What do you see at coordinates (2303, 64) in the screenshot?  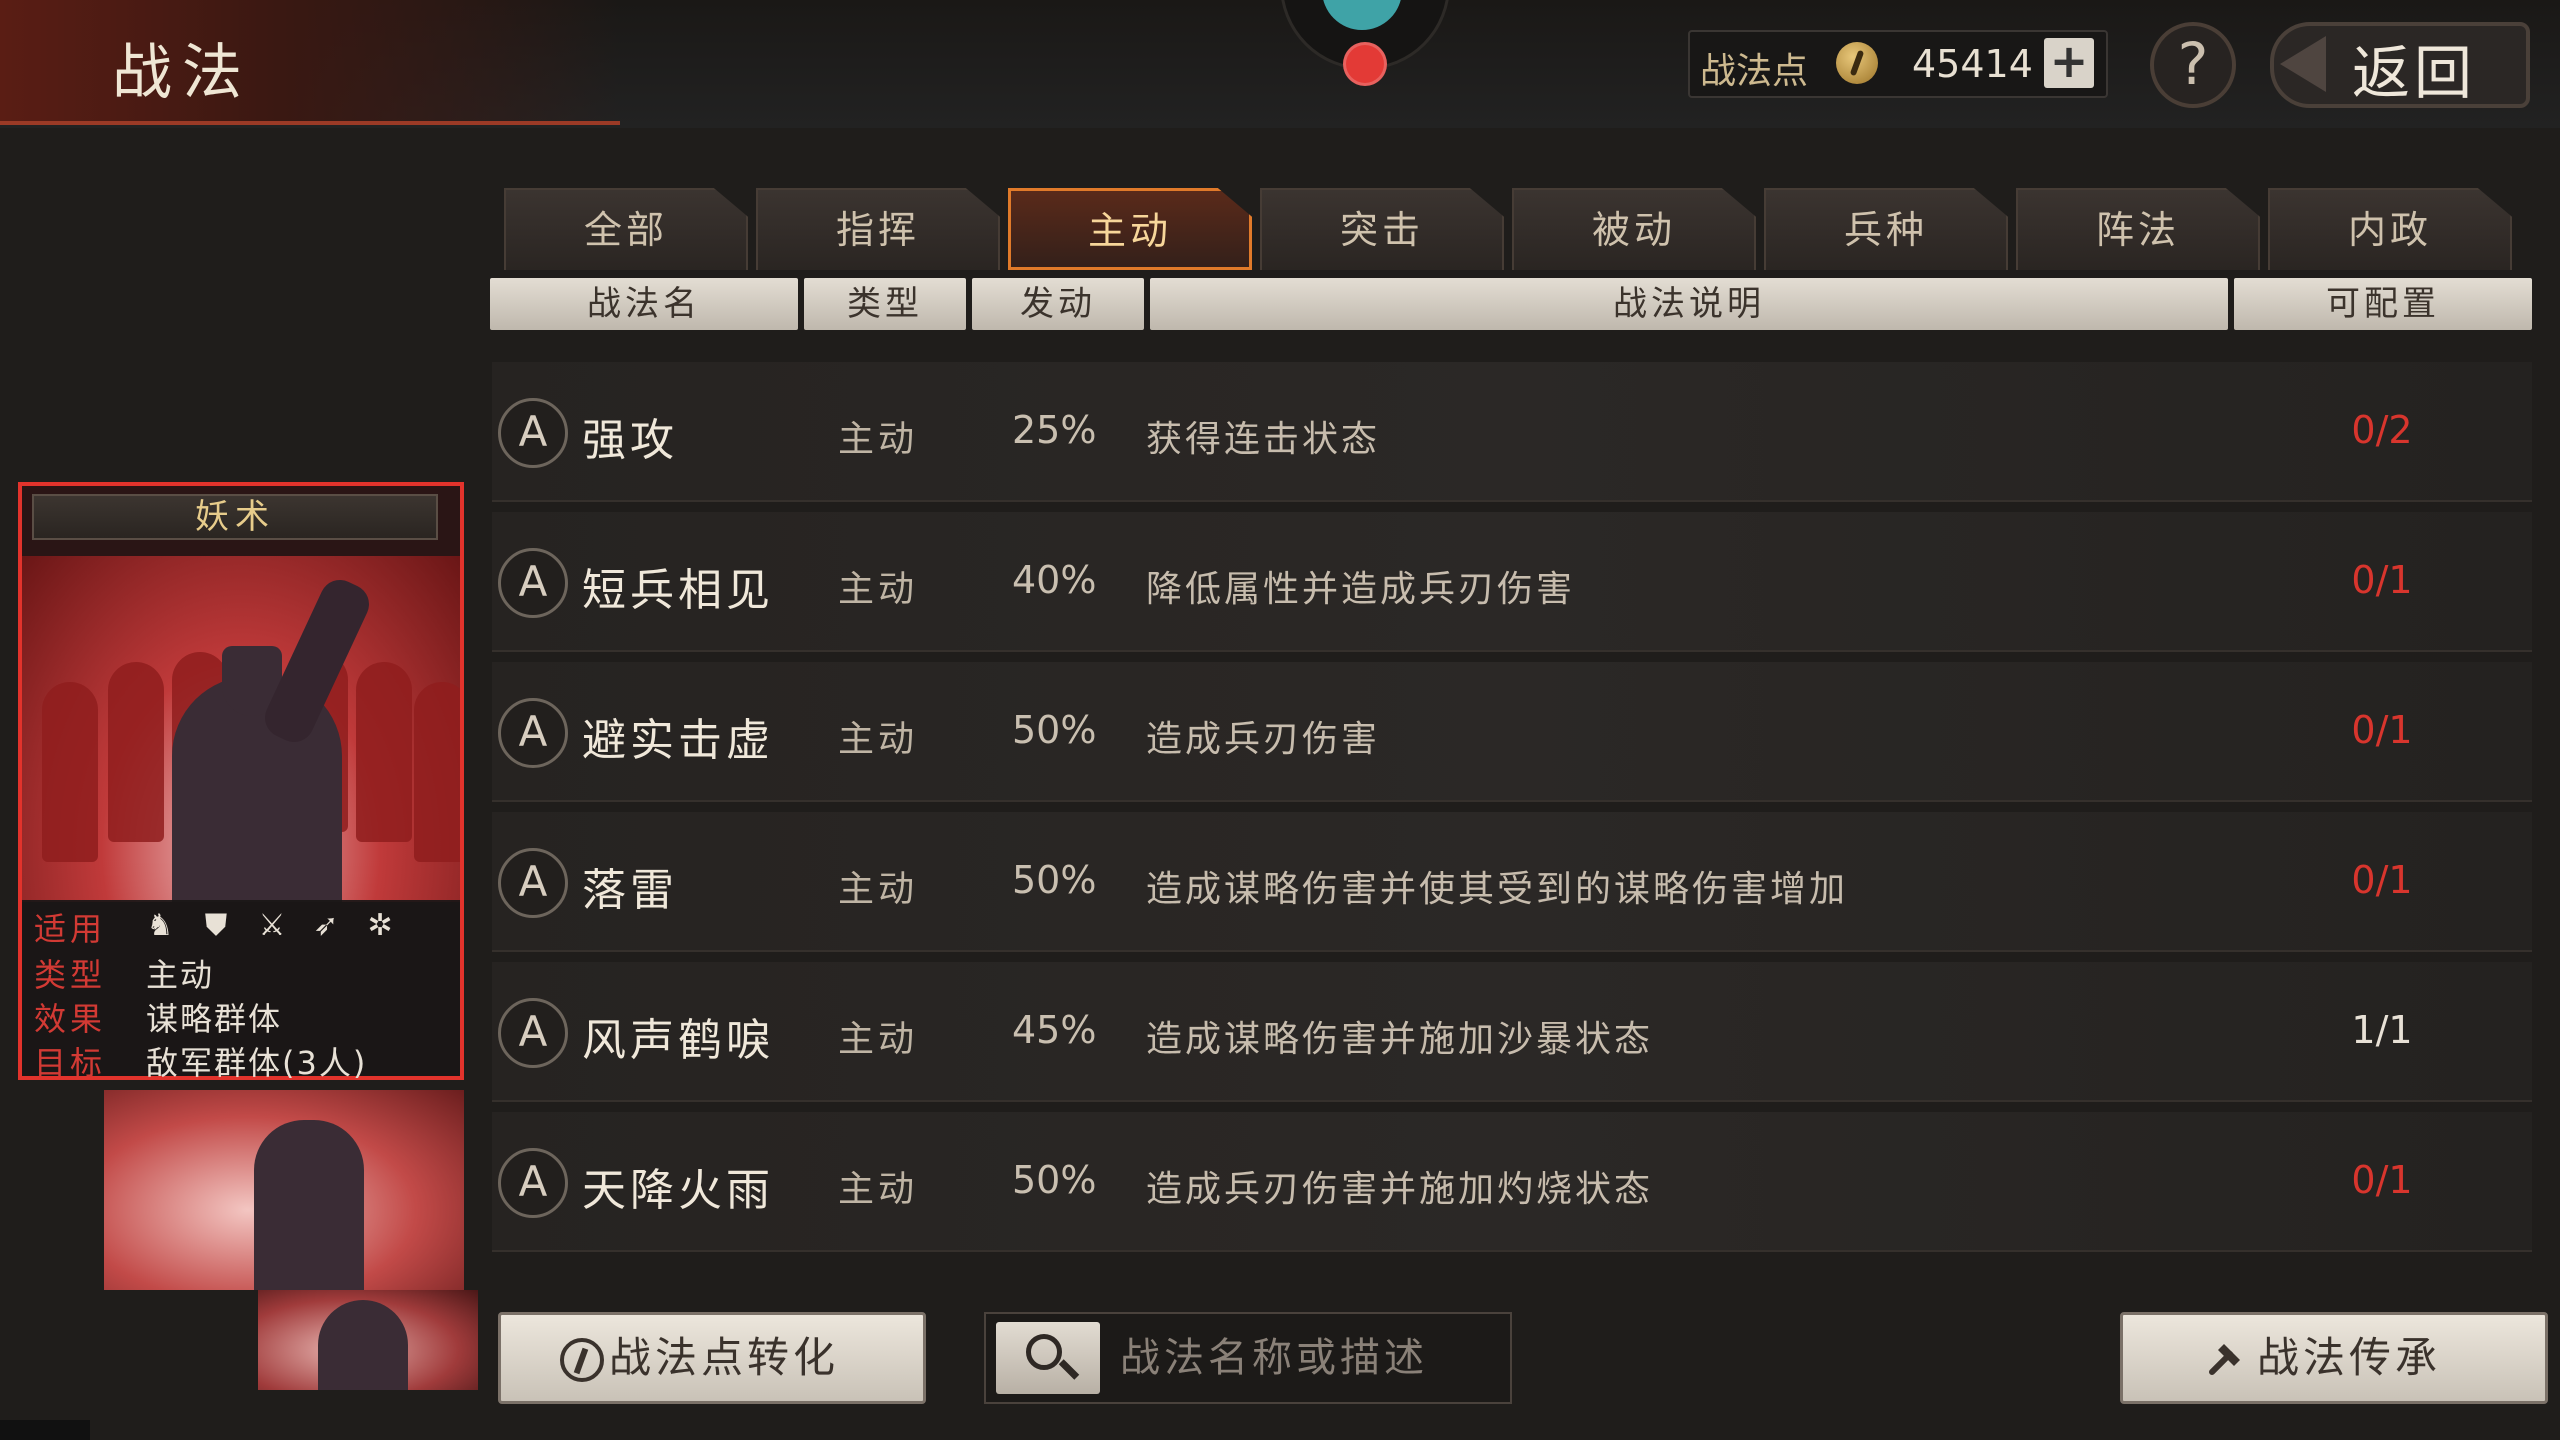 I see `back-arrow-icon` at bounding box center [2303, 64].